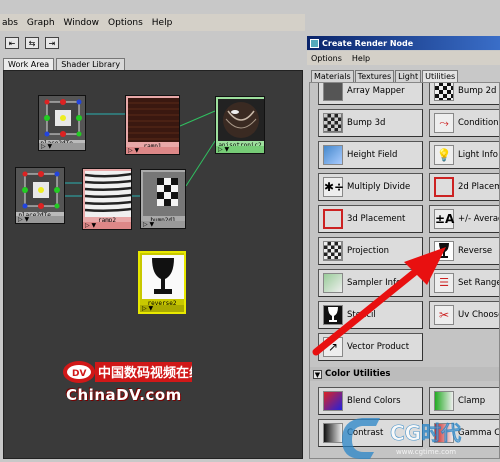 Image resolution: width=500 pixels, height=462 pixels. I want to click on 3d-placement-button: 3d Placement, so click(370, 219).